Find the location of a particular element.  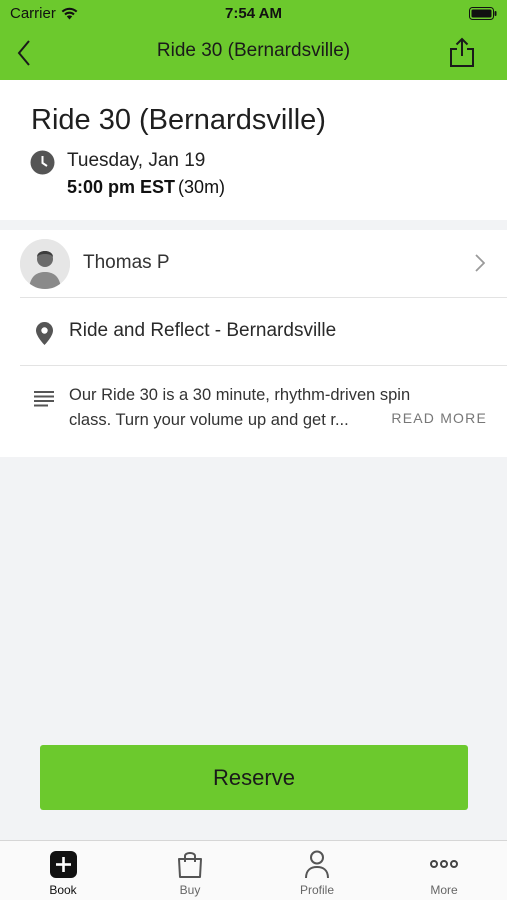

text-lines-icon is located at coordinates (44, 399).